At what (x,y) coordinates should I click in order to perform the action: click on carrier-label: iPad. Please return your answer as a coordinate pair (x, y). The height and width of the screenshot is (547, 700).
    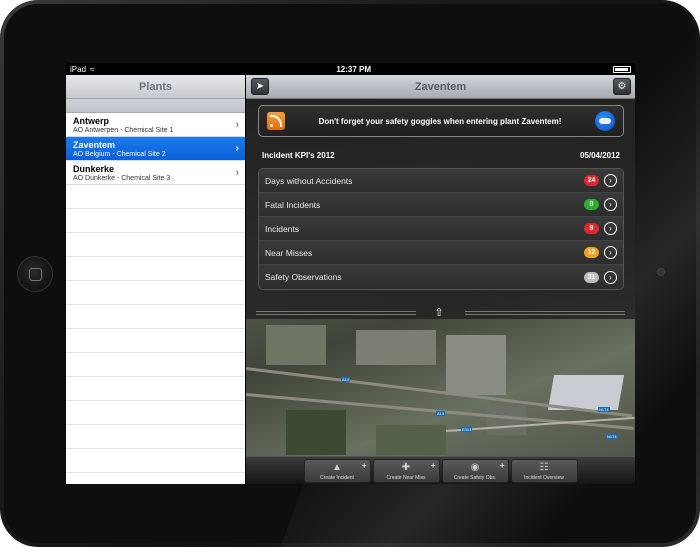
    Looking at the image, I should click on (78, 69).